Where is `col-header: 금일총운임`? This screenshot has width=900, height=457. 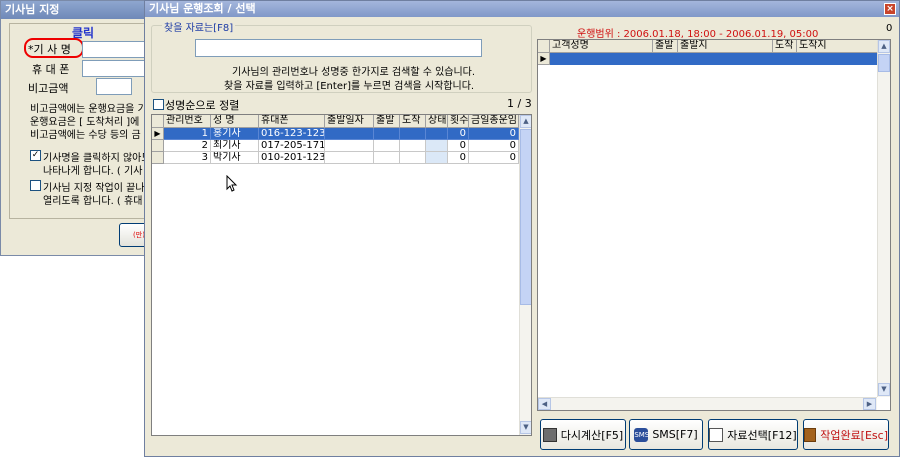
col-header: 금일총운임 is located at coordinates (494, 121).